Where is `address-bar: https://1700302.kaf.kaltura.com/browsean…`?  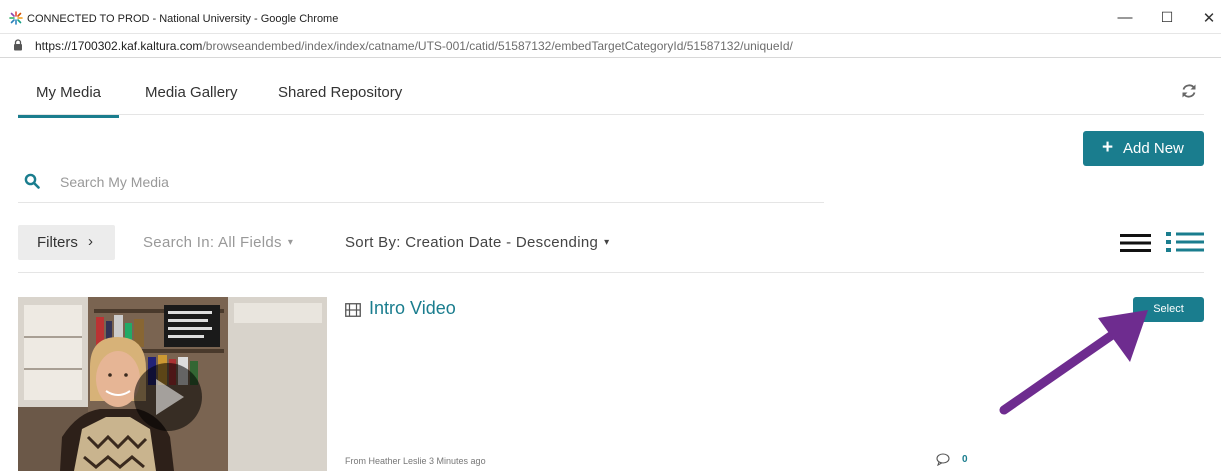 address-bar: https://1700302.kaf.kaltura.com/browsean… is located at coordinates (610, 46).